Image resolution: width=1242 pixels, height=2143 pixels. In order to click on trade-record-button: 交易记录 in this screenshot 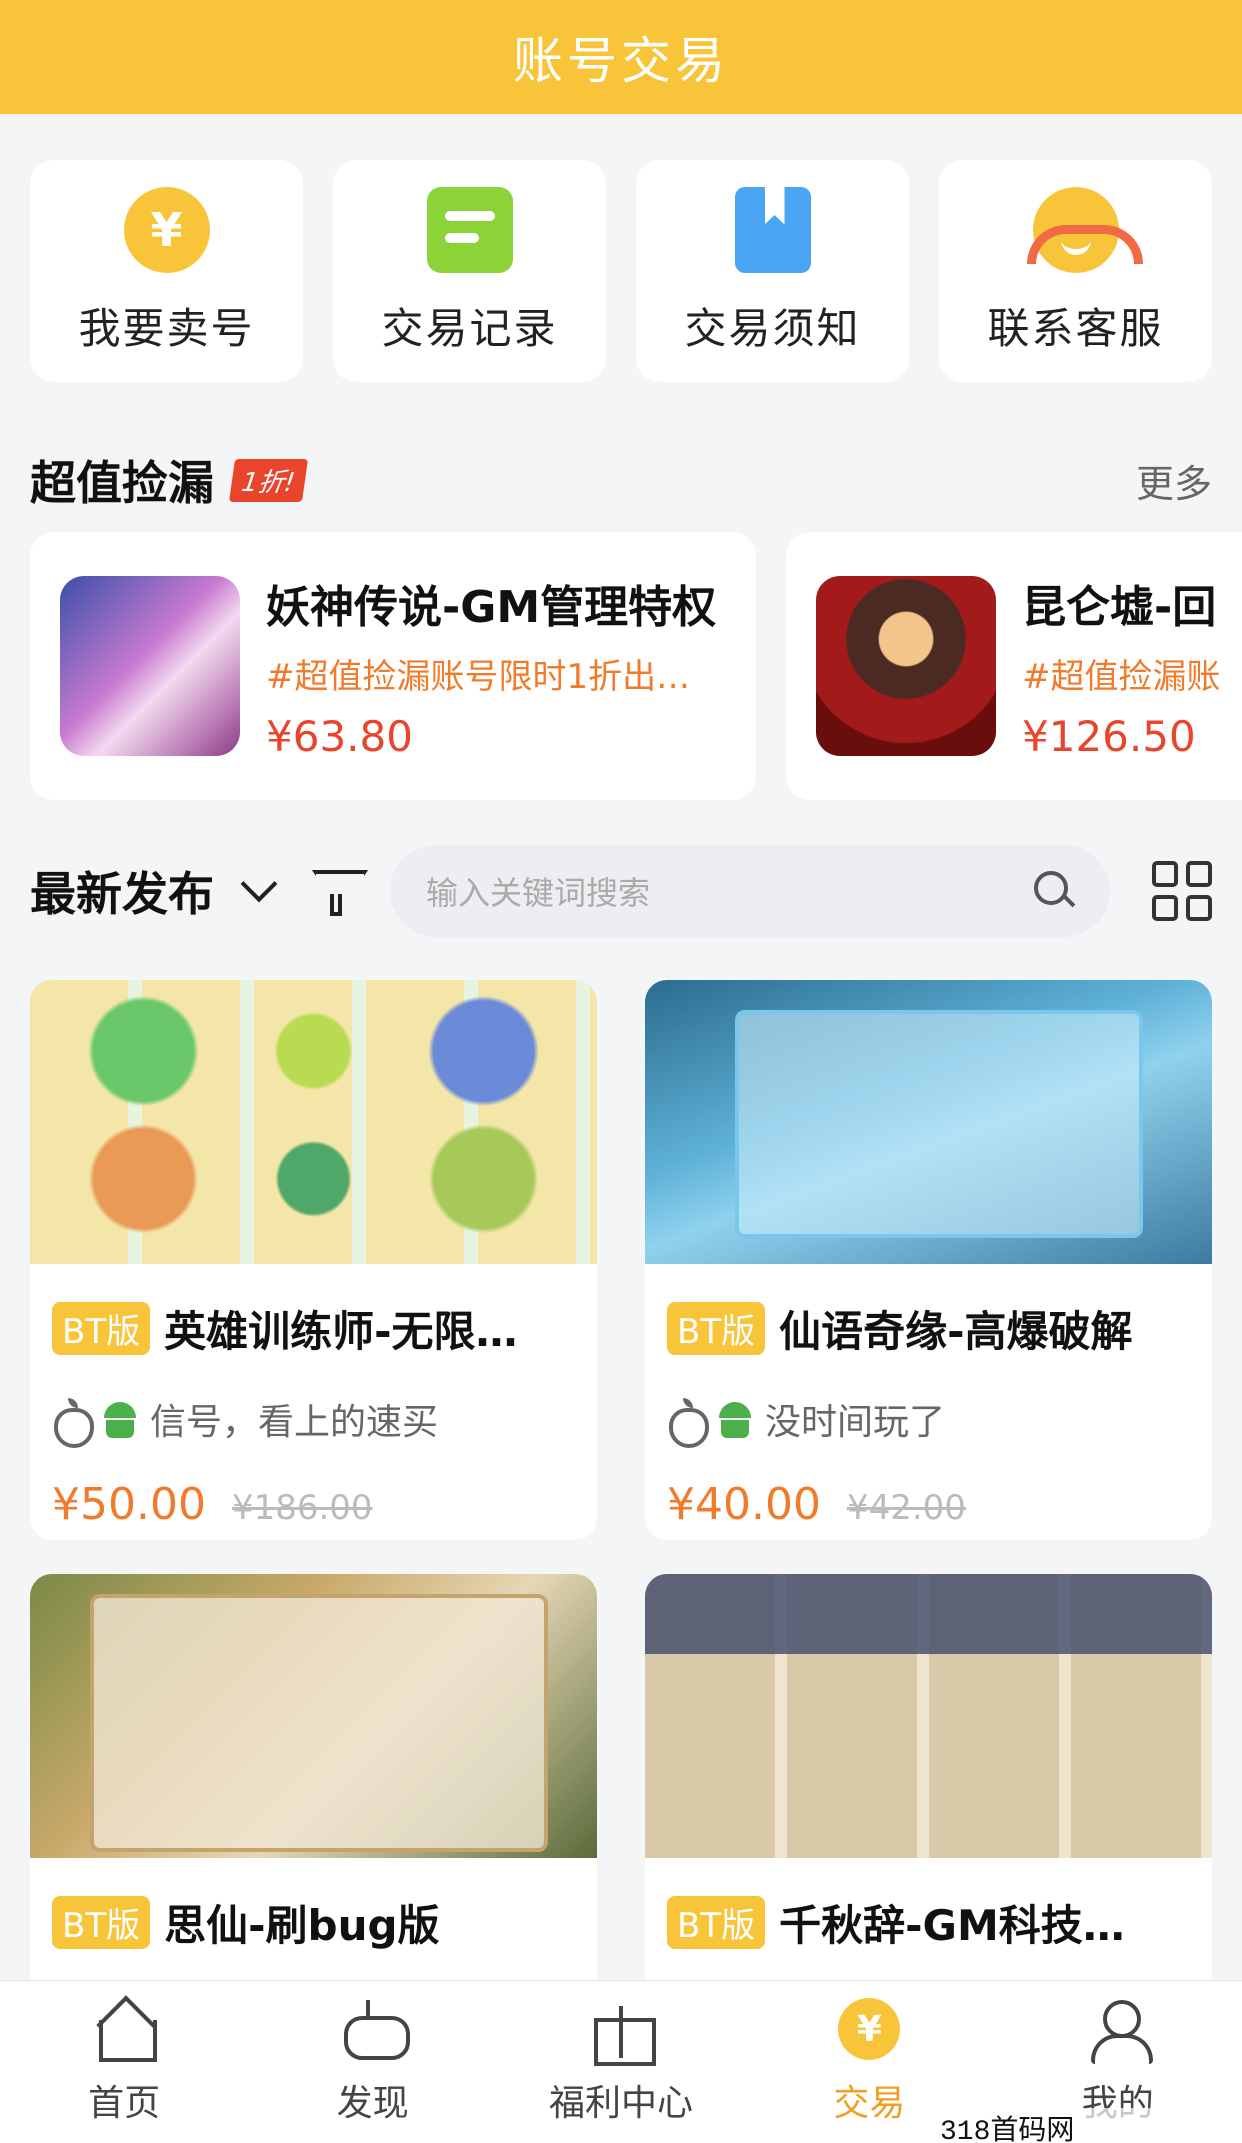, I will do `click(469, 271)`.